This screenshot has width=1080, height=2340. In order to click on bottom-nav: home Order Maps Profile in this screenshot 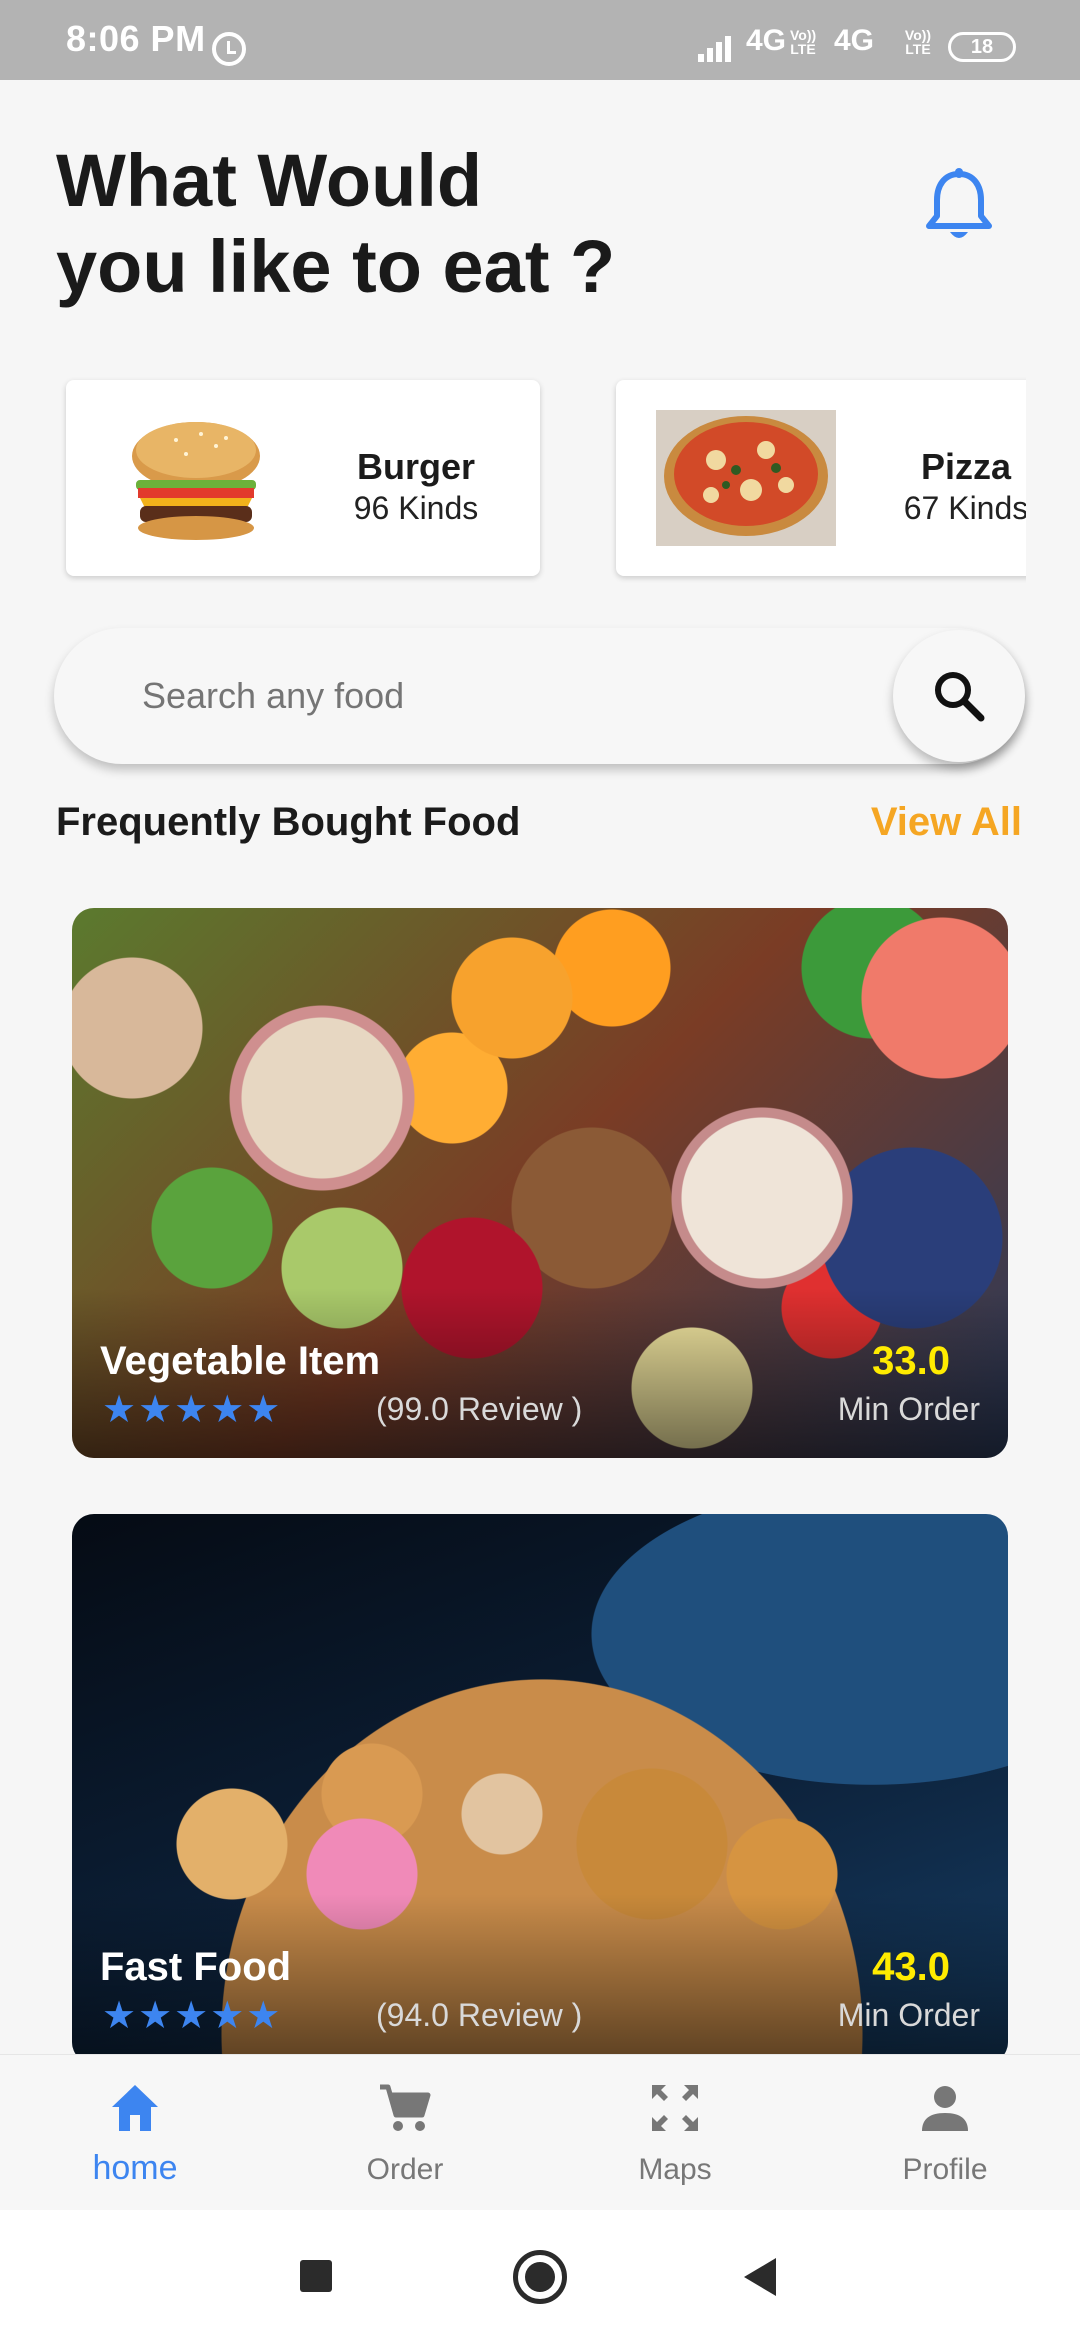, I will do `click(540, 2132)`.